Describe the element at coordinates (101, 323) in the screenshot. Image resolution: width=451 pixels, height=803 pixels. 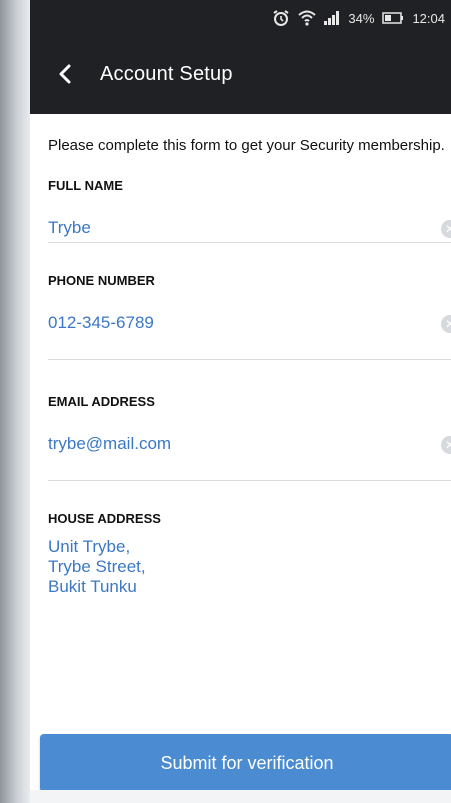
I see `phone-number-input: 012-345-6789` at that location.